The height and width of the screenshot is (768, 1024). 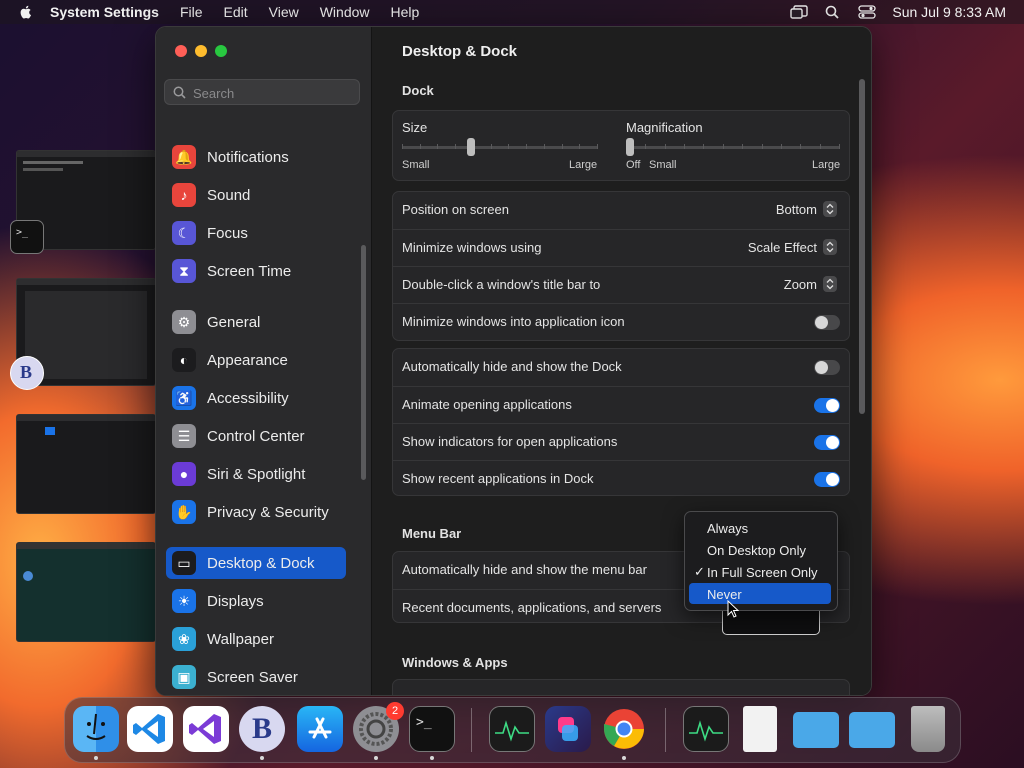 I want to click on minimize-into-app-icon-label: Minimize windows into application icon, so click(x=513, y=321).